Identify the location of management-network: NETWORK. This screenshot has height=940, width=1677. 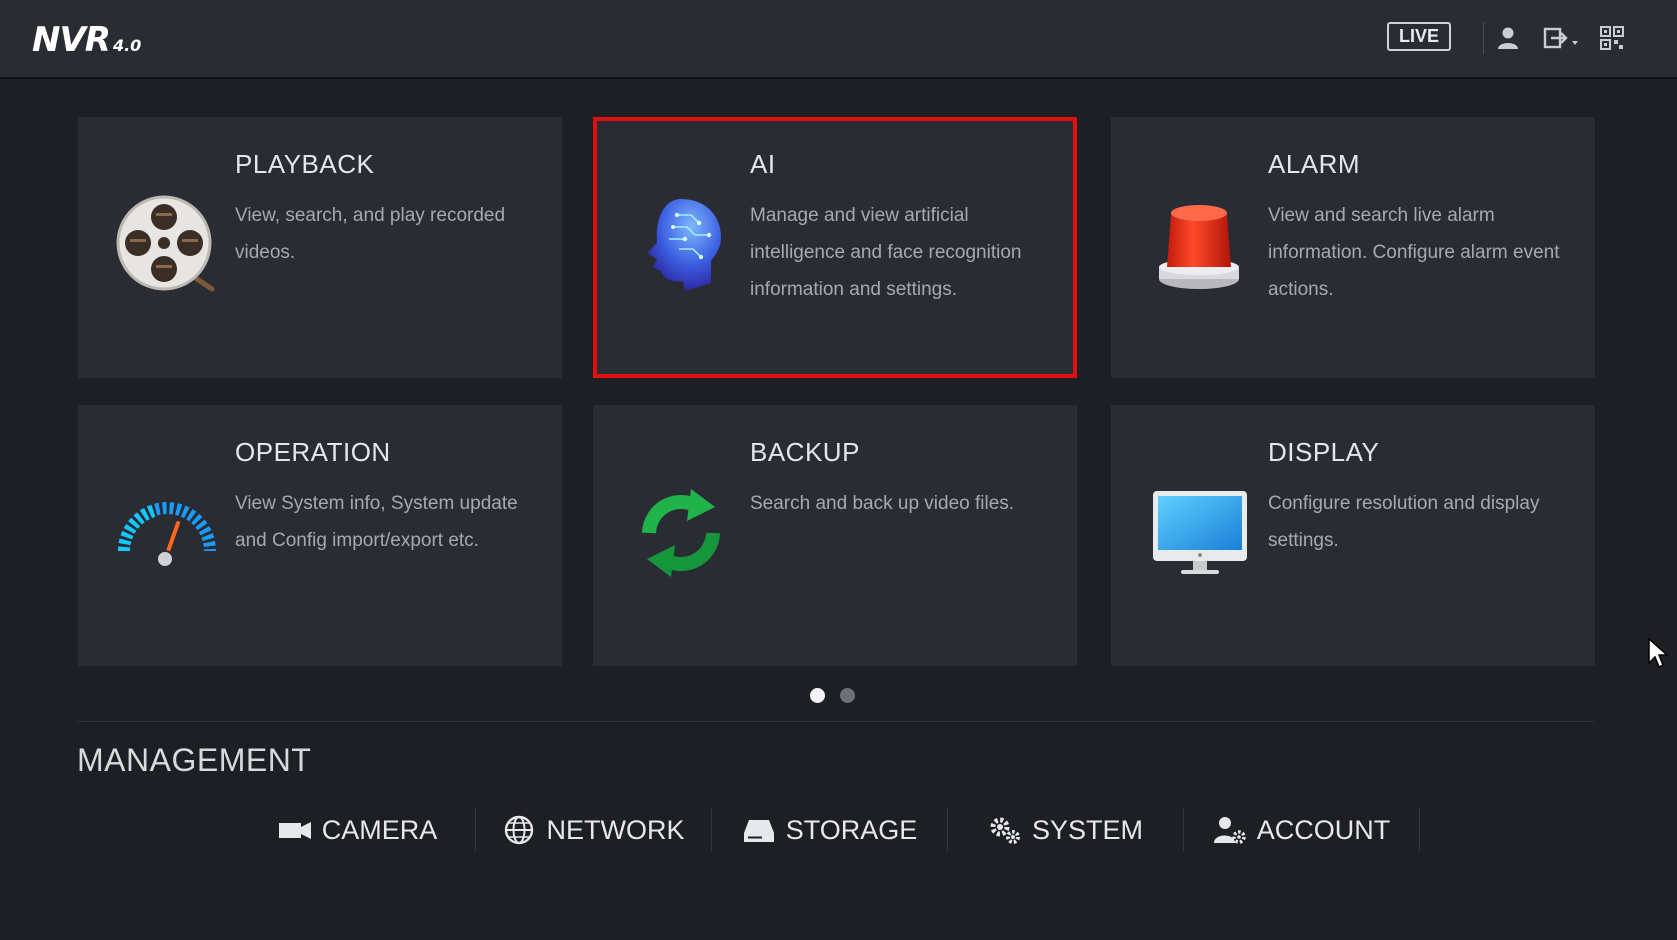
(594, 830).